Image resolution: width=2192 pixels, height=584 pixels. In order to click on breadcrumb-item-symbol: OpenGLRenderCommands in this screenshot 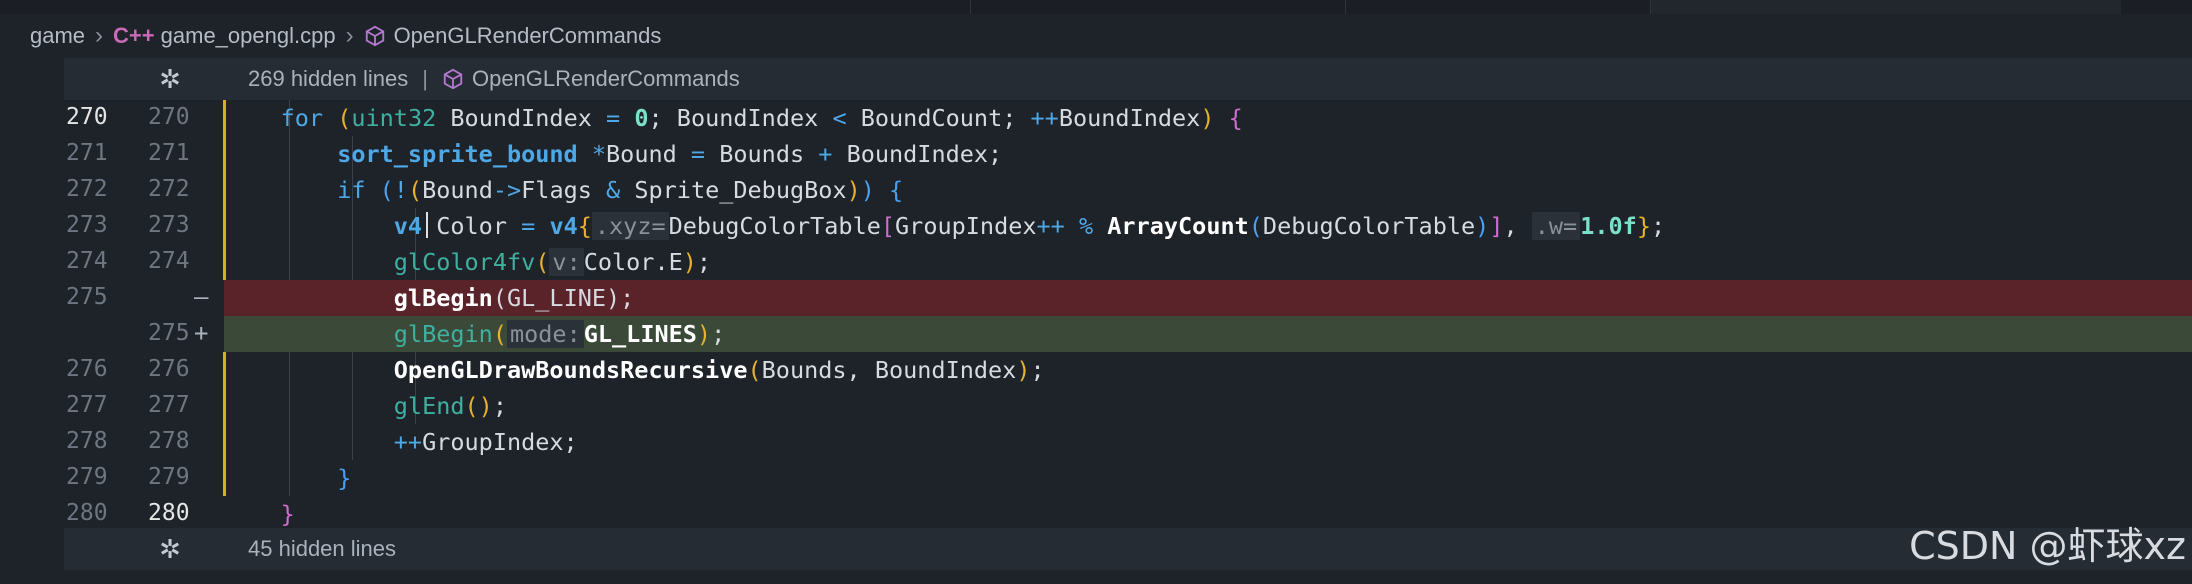, I will do `click(528, 36)`.